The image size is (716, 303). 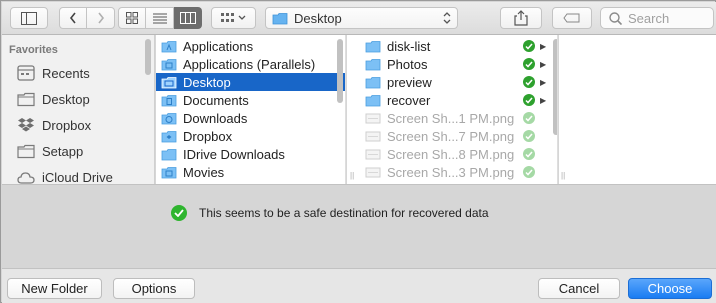 What do you see at coordinates (250, 64) in the screenshot?
I see `list-item: Applications (Parallels)` at bounding box center [250, 64].